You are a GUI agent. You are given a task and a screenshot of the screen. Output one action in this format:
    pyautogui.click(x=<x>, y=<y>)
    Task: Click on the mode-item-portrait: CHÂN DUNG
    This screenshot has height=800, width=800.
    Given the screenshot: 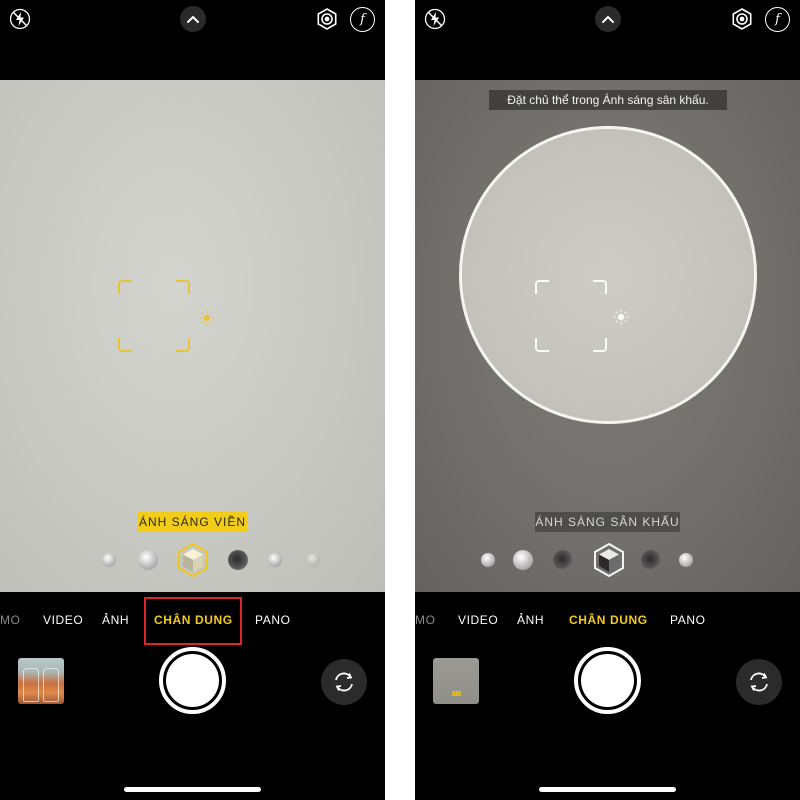 What is the action you would take?
    pyautogui.click(x=608, y=620)
    